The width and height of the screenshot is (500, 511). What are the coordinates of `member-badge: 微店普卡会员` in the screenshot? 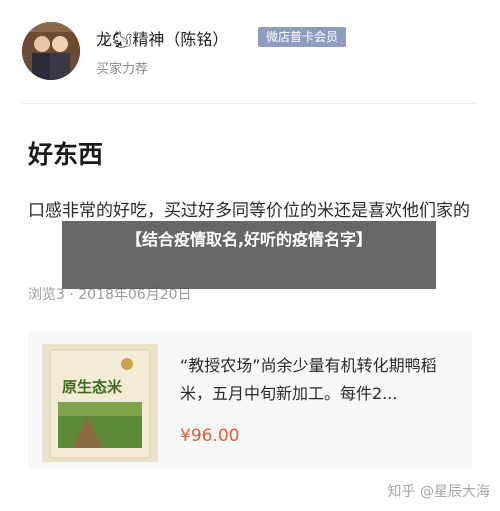 It's located at (302, 37).